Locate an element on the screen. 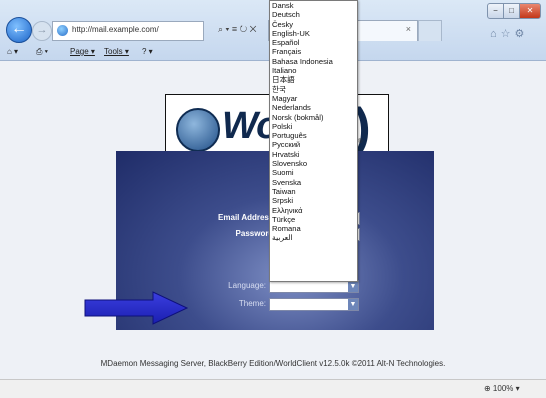 The height and width of the screenshot is (398, 546). language-option: Norsk (bokmål) is located at coordinates (313, 117).